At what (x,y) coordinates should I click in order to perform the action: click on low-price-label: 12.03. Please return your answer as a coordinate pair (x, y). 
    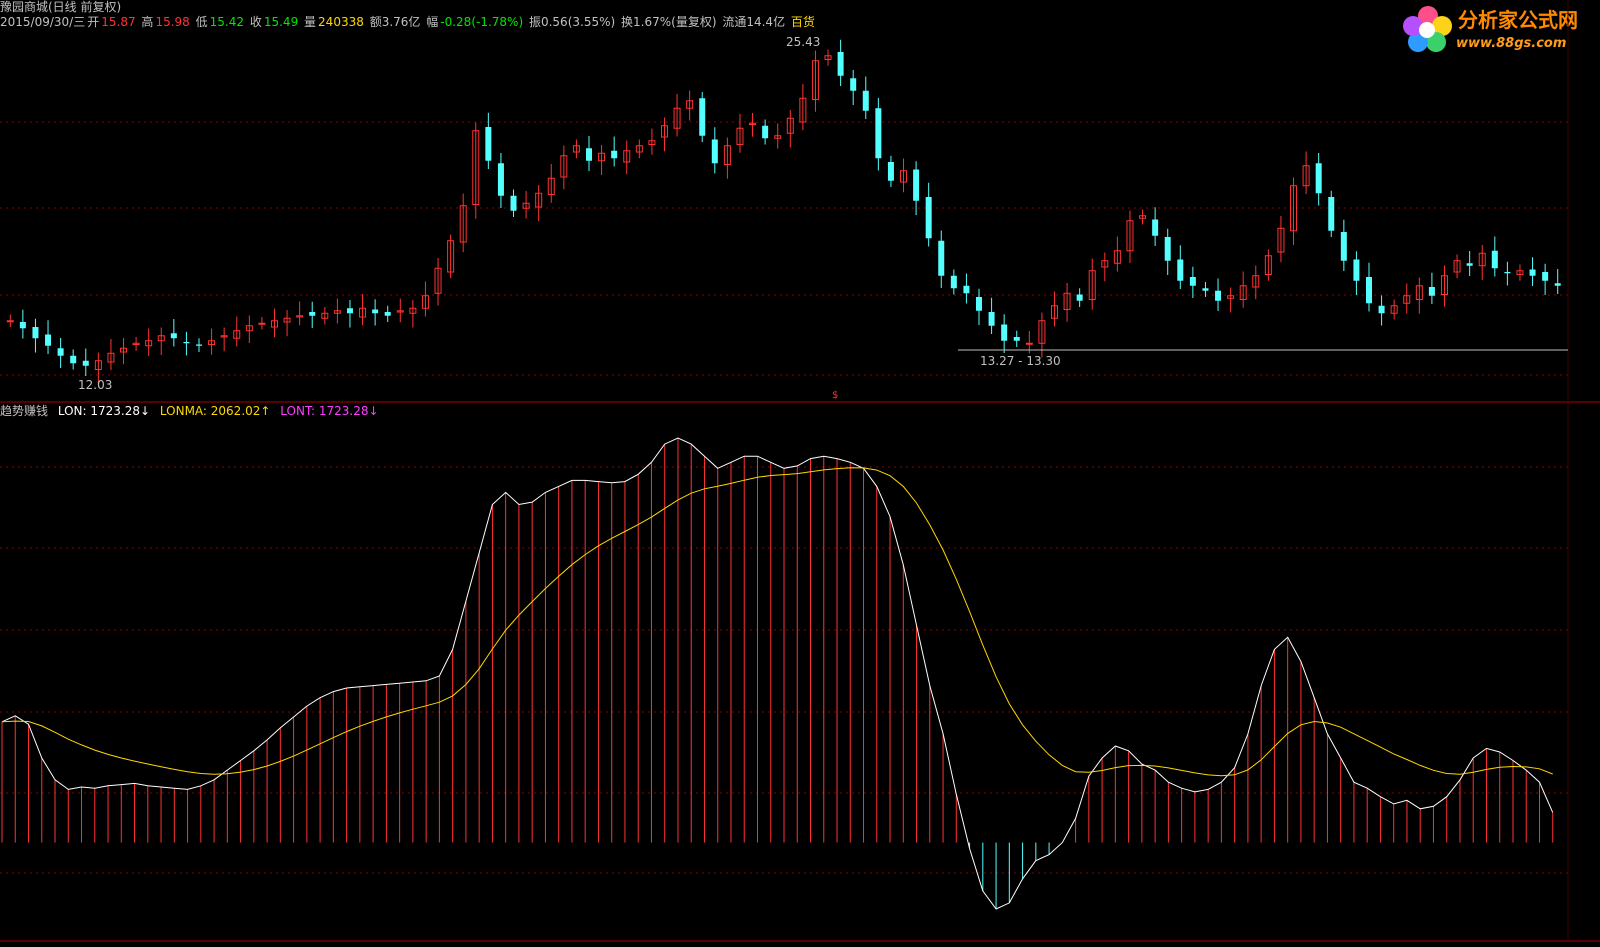
    Looking at the image, I should click on (95, 385).